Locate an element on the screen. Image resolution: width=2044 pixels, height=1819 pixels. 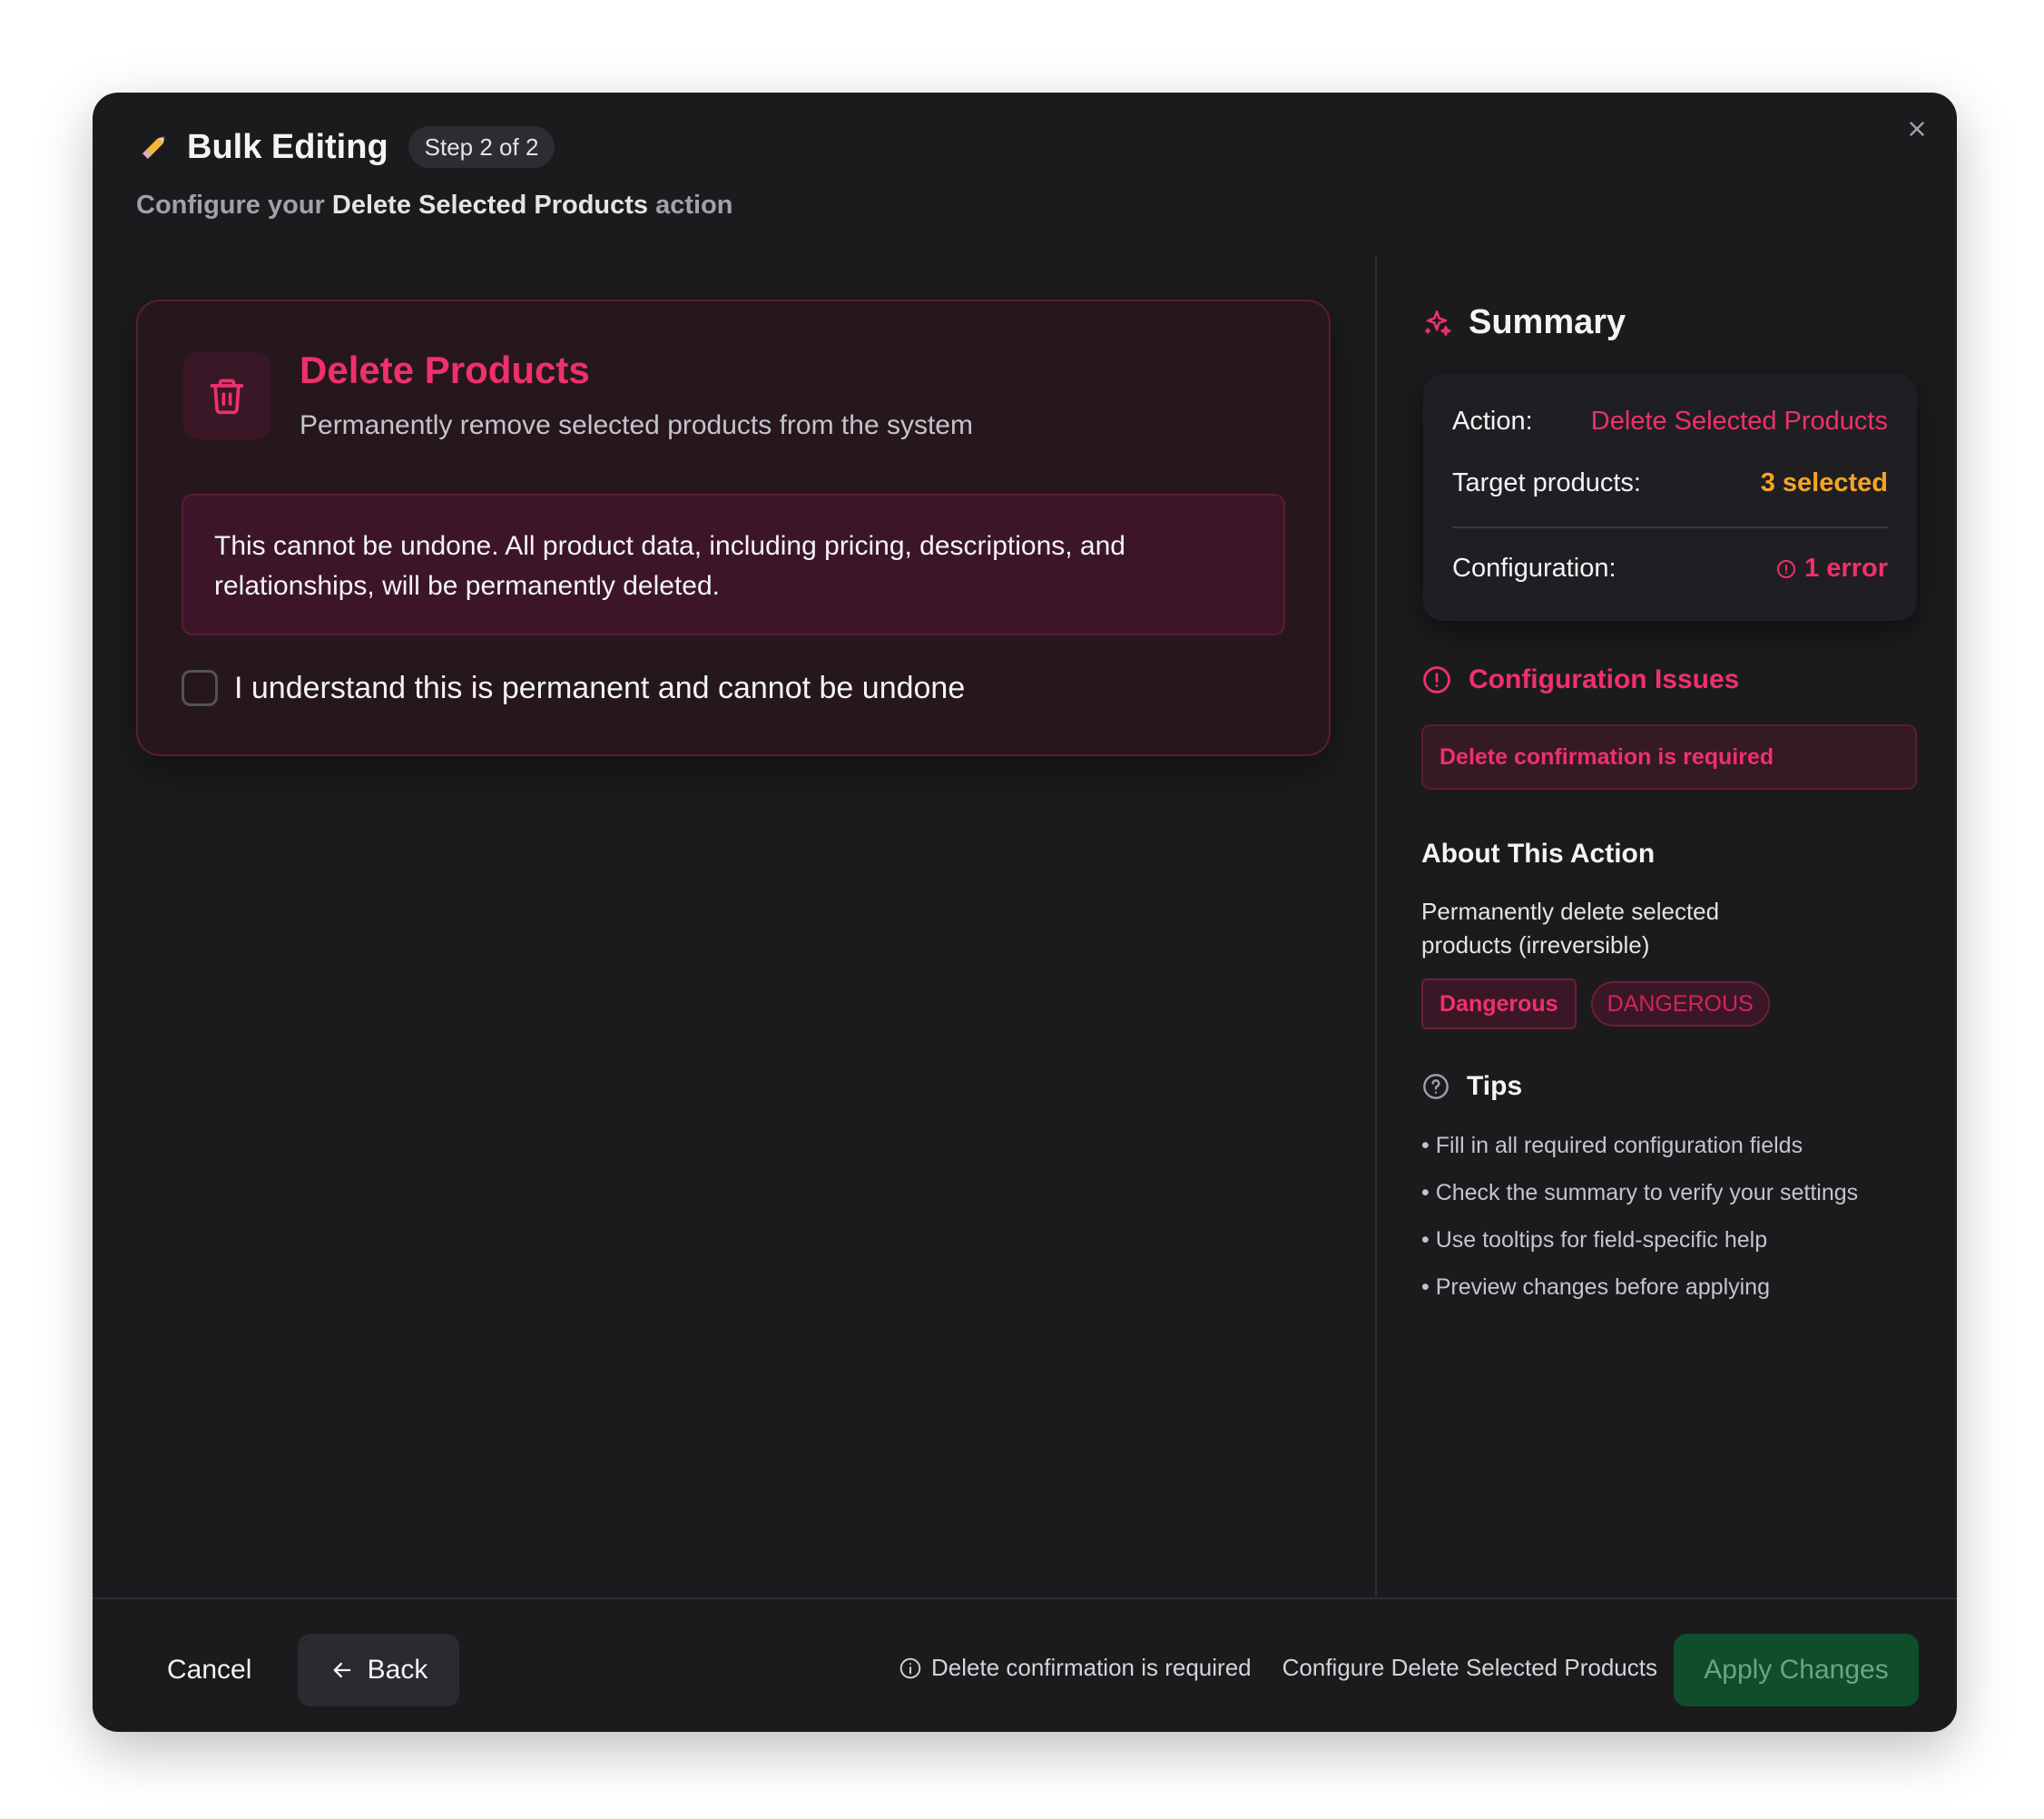
back-button: Back is located at coordinates (378, 1670).